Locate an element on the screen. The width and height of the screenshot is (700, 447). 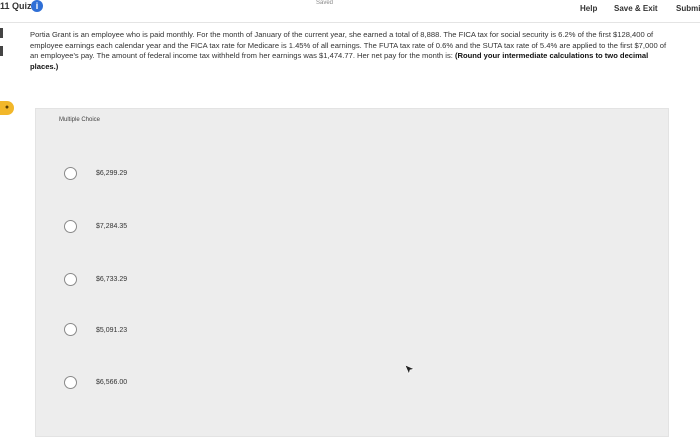
answer-type-label: Multiple Choice is located at coordinates (80, 120).